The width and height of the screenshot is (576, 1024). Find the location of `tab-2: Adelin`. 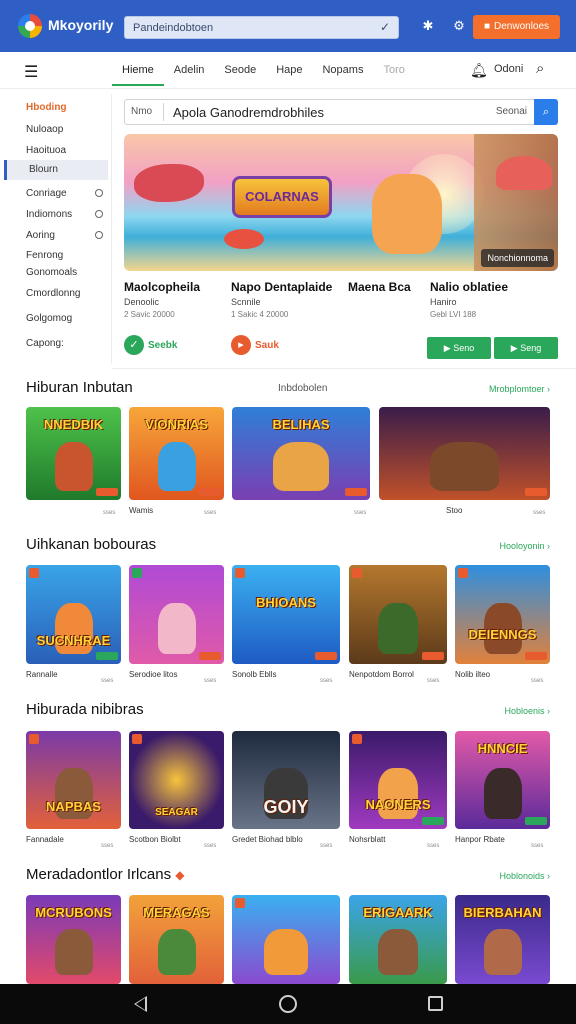

tab-2: Adelin is located at coordinates (189, 71).